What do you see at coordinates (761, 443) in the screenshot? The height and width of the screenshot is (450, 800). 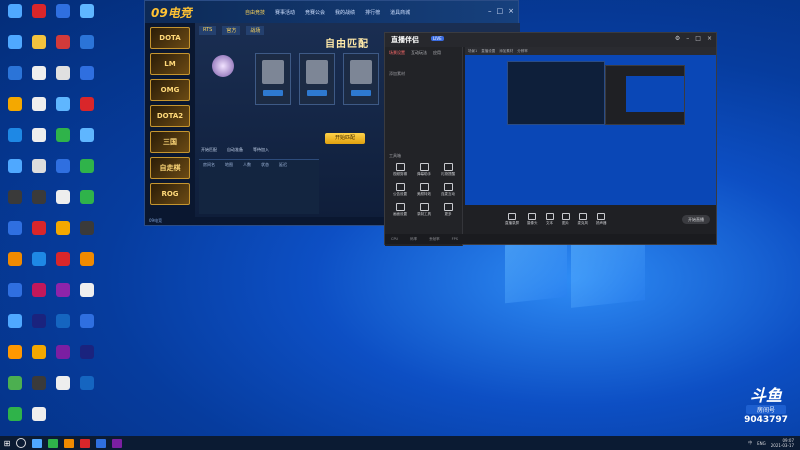 I see `language-indicator: ENG` at bounding box center [761, 443].